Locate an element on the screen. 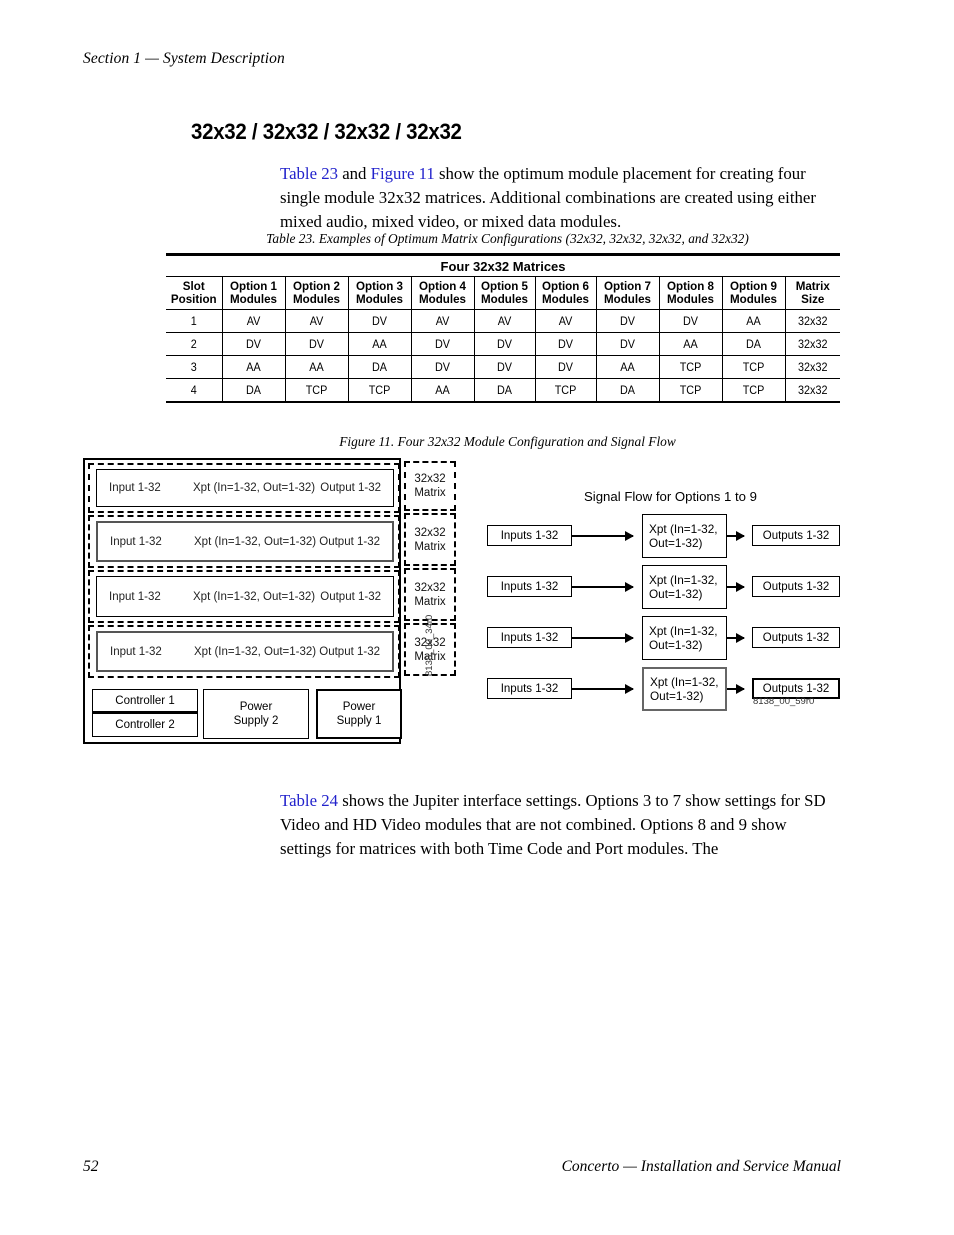 The height and width of the screenshot is (1235, 954). page-title: 32x32 / 32x32 / 32x32 / 32x32 is located at coordinates (326, 131).